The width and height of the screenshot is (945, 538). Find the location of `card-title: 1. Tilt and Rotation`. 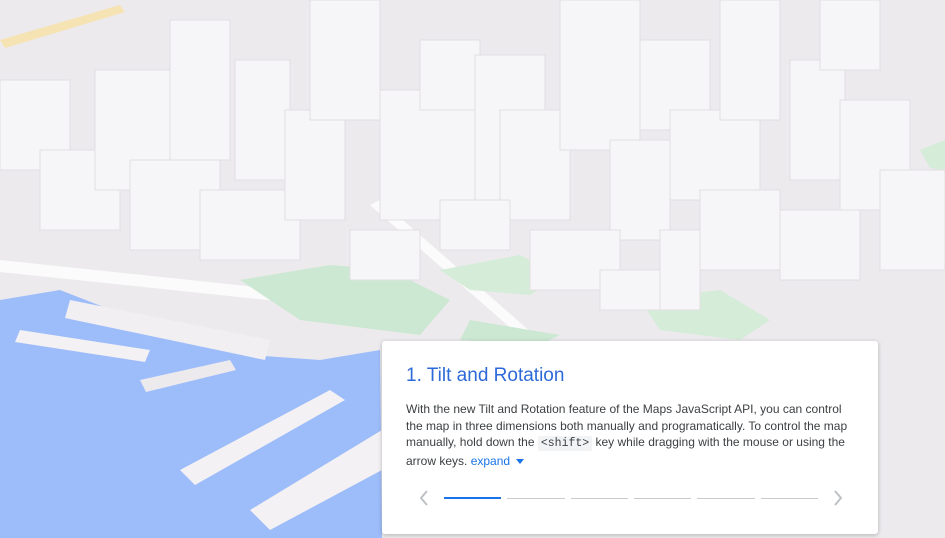

card-title: 1. Tilt and Rotation is located at coordinates (485, 375).